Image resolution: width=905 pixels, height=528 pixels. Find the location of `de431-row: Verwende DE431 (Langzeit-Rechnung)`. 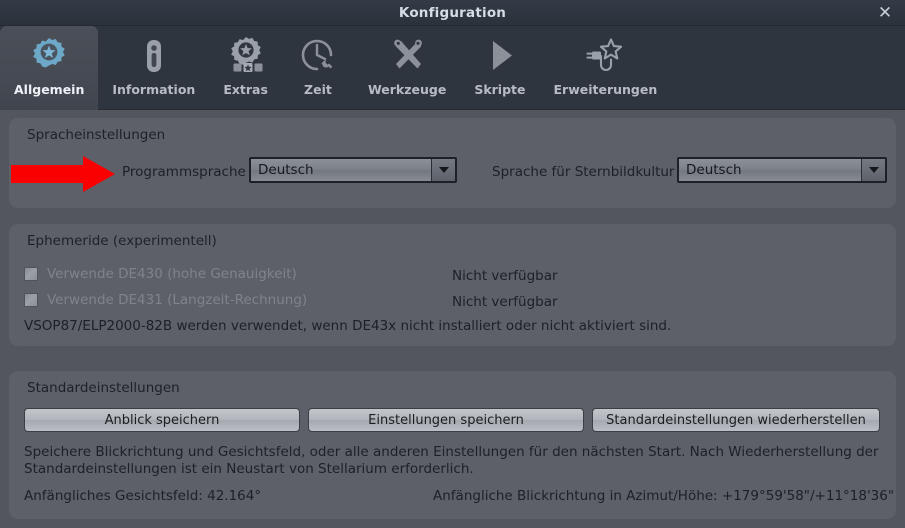

de431-row: Verwende DE431 (Langzeit-Rechnung) is located at coordinates (165, 300).